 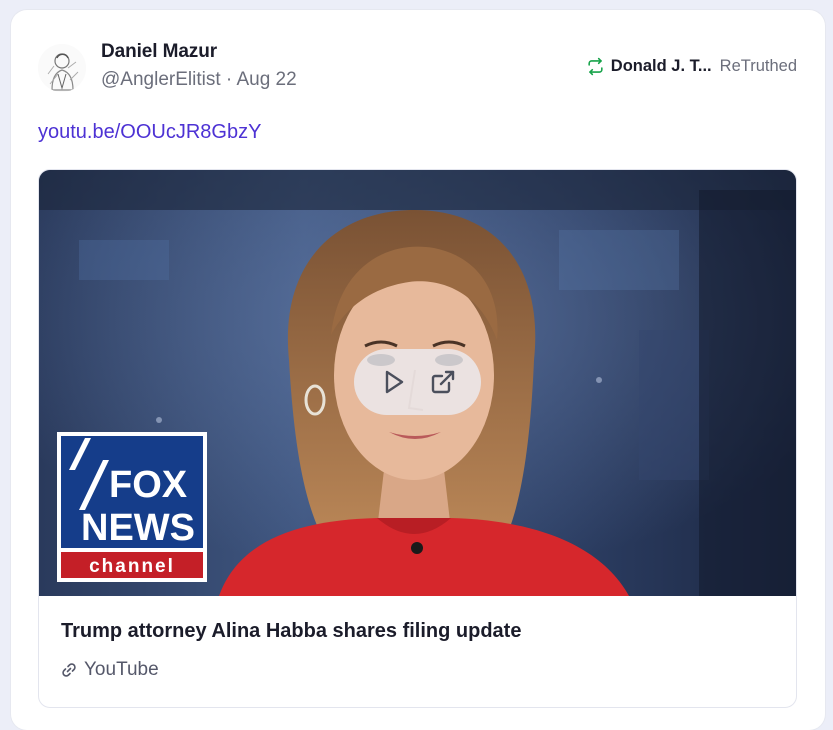 I want to click on retruth-indicator: Donald J. T... ReTruthed, so click(x=691, y=66).